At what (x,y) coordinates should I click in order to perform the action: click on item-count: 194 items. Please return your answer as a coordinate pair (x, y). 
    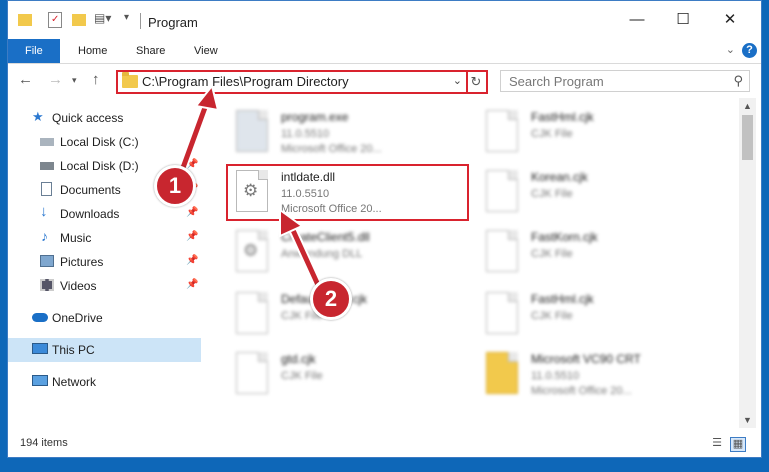
    Looking at the image, I should click on (44, 443).